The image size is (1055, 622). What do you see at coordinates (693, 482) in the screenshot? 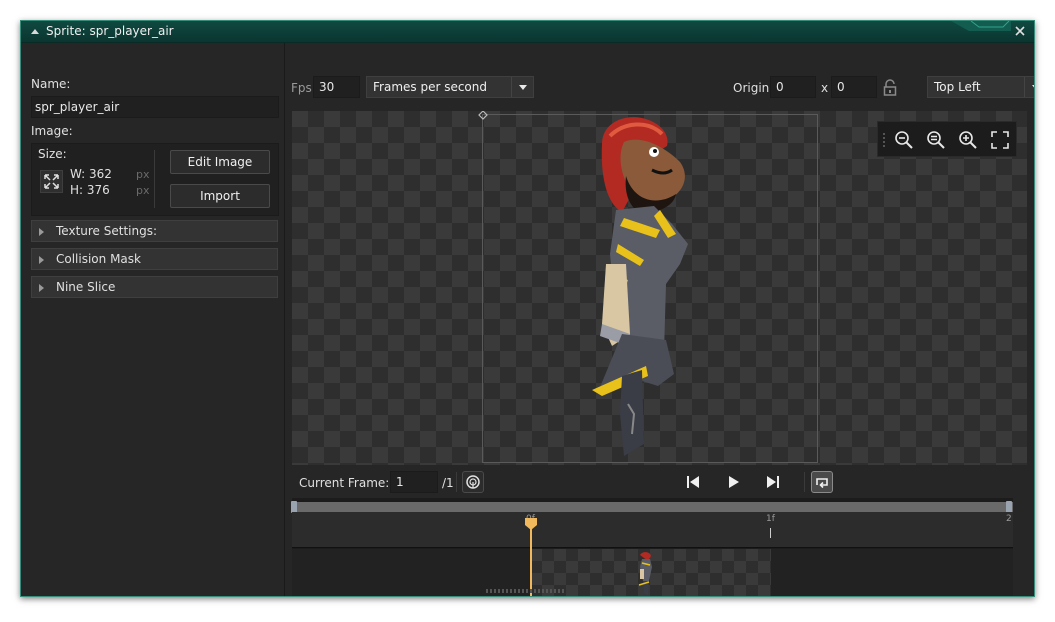
I see `skip-to-start-icon` at bounding box center [693, 482].